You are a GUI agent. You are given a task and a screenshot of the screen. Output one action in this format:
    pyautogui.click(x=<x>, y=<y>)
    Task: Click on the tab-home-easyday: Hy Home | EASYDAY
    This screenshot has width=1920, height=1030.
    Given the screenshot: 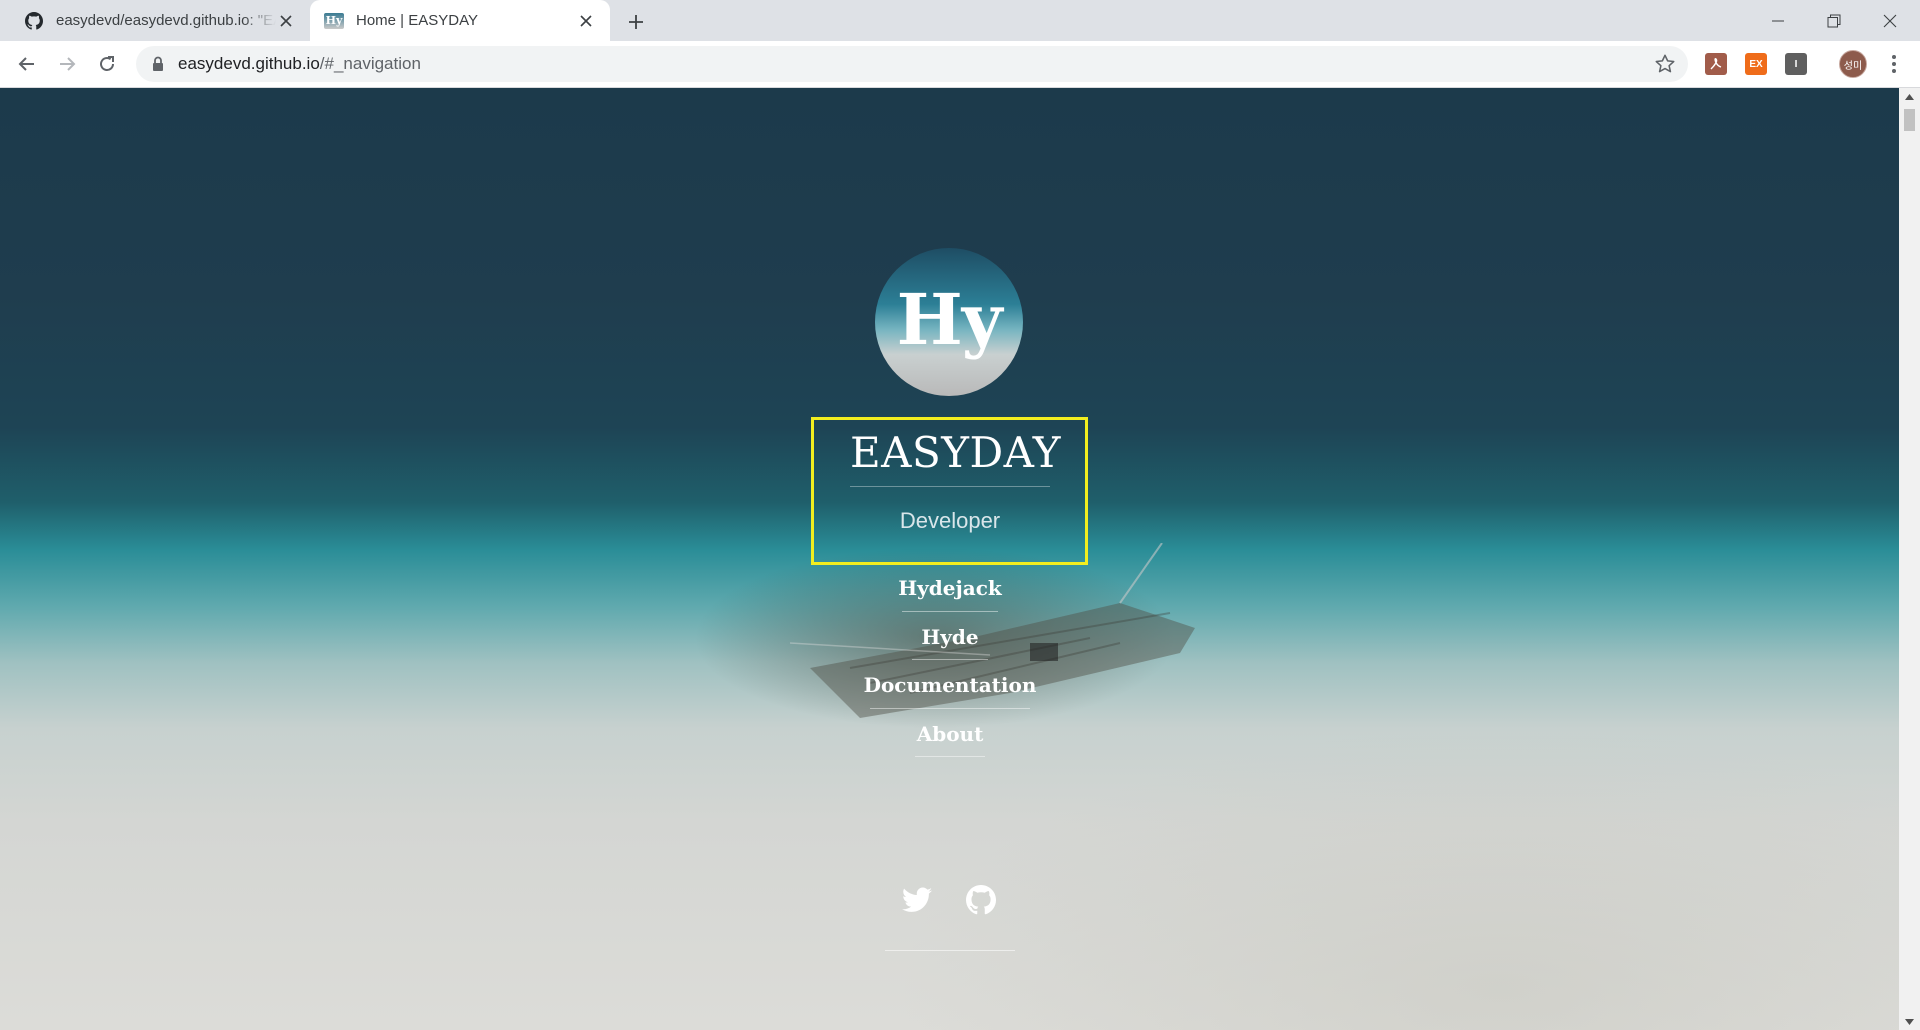 What is the action you would take?
    pyautogui.click(x=460, y=20)
    